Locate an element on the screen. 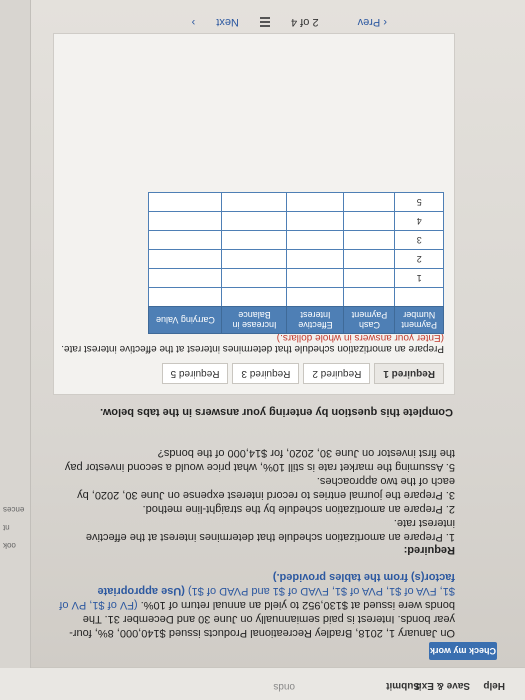  table-row: 4 is located at coordinates (296, 221).